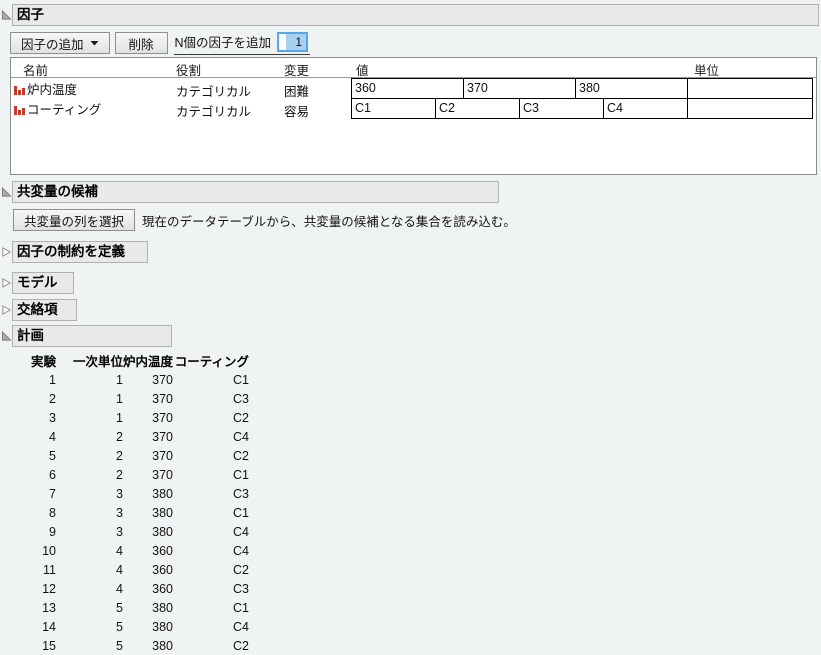 The height and width of the screenshot is (655, 821). Describe the element at coordinates (189, 71) in the screenshot. I see `column-header-role: 役割` at that location.